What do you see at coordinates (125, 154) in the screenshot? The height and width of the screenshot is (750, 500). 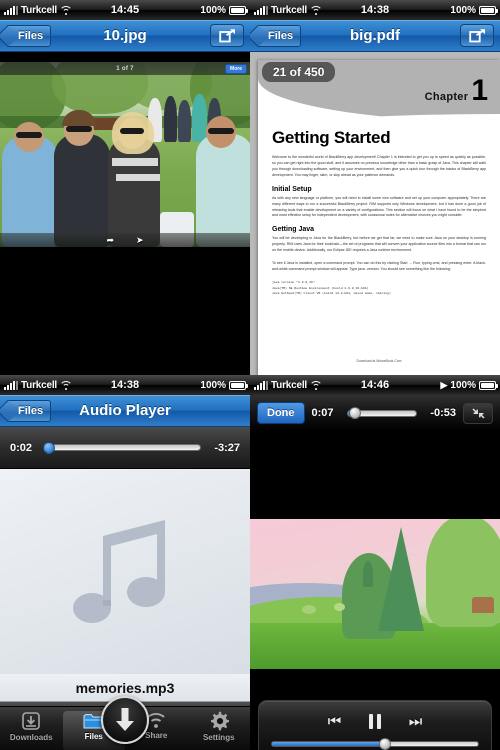 I see `photo-image: 1 of 7 More ➦ ➤` at bounding box center [125, 154].